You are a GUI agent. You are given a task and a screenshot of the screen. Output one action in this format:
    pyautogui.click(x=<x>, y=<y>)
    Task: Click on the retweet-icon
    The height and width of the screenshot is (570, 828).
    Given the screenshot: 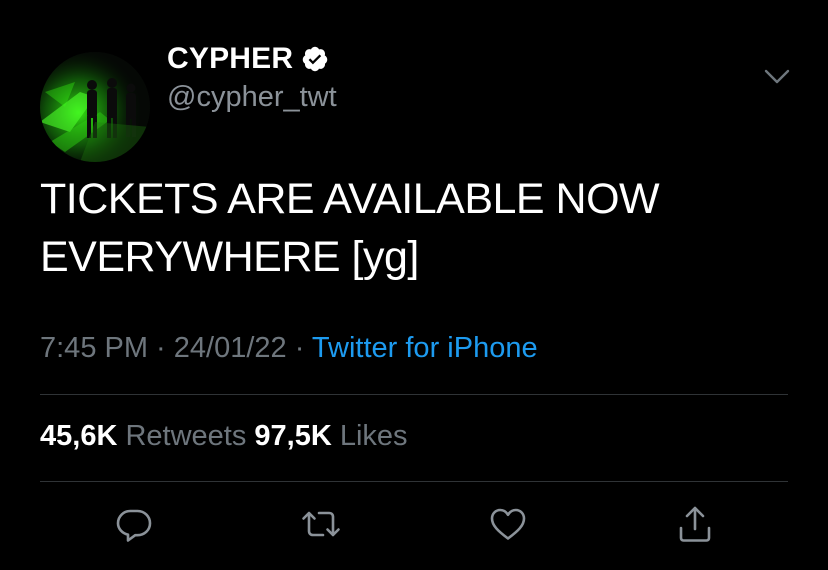 What is the action you would take?
    pyautogui.click(x=321, y=524)
    